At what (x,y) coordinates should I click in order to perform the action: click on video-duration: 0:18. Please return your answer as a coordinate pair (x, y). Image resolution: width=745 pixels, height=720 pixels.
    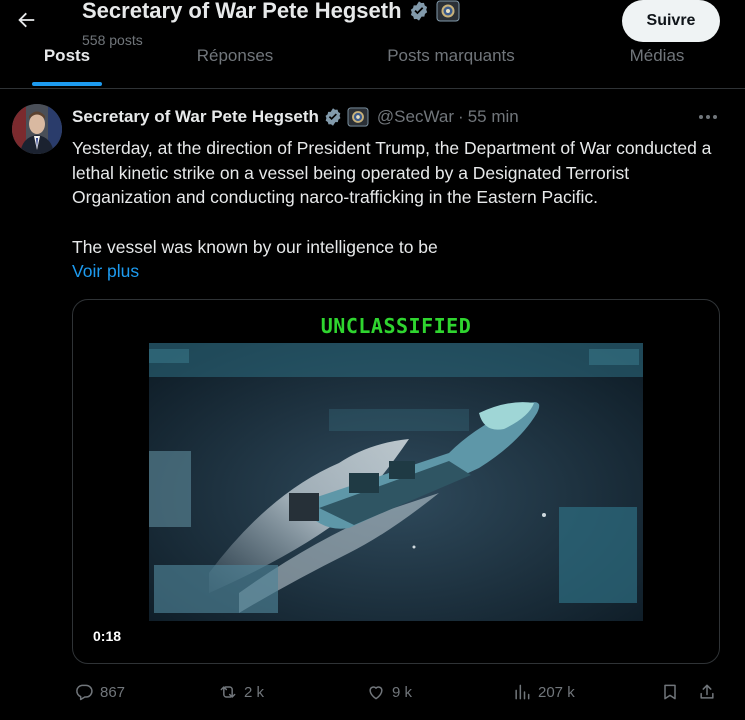
    Looking at the image, I should click on (107, 636).